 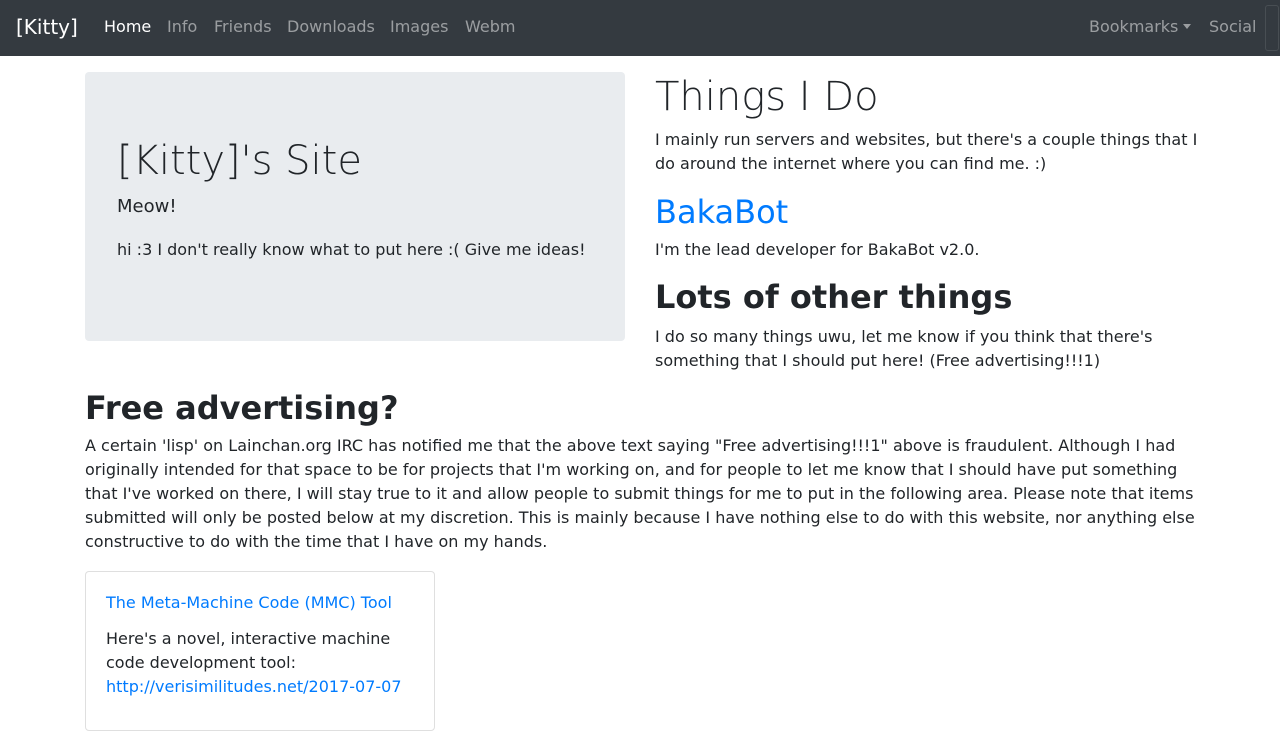 What do you see at coordinates (419, 27) in the screenshot?
I see `nav-images: Images` at bounding box center [419, 27].